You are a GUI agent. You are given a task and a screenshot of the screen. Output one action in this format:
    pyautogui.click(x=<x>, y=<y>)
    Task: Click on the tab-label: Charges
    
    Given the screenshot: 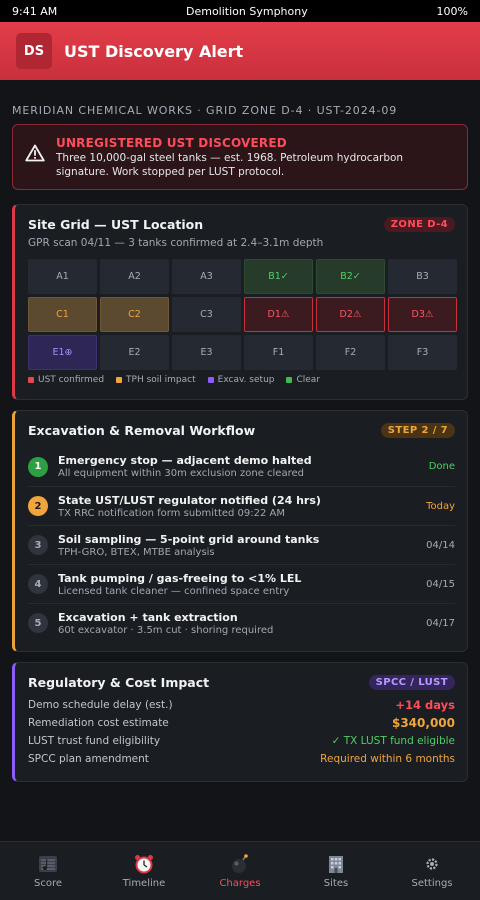 What is the action you would take?
    pyautogui.click(x=240, y=883)
    